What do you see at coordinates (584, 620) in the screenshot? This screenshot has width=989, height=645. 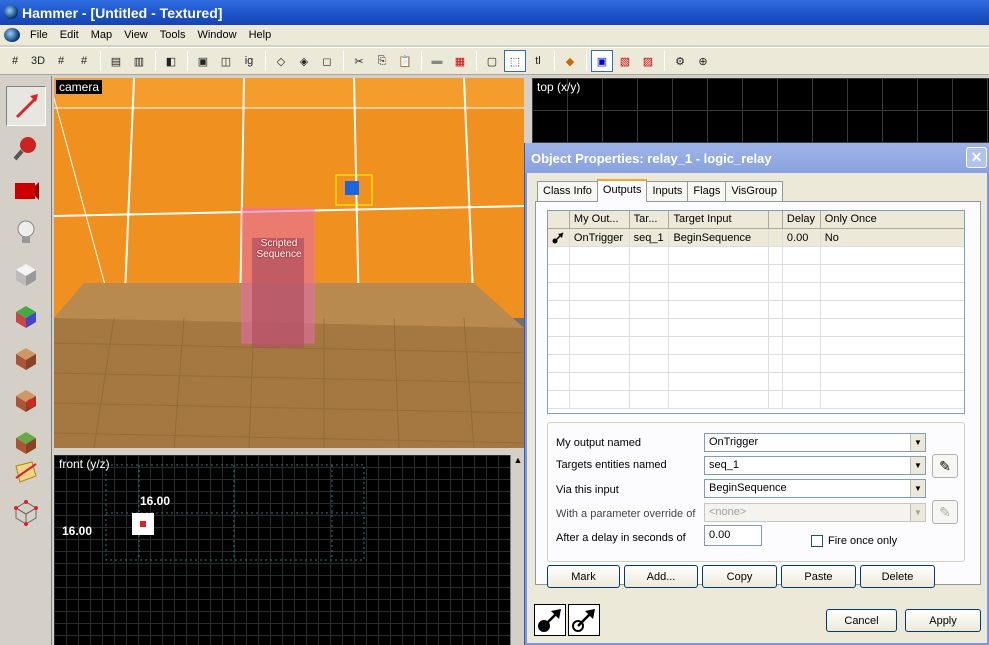 I see `inputs-view-icon` at bounding box center [584, 620].